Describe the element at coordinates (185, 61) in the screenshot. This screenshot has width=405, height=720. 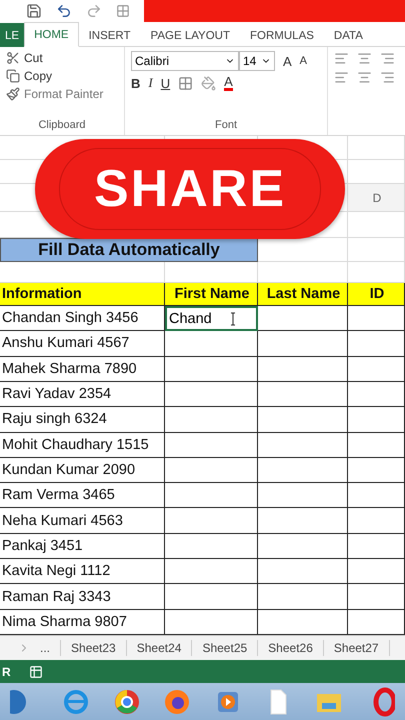
I see `font-name-field: Calibri` at that location.